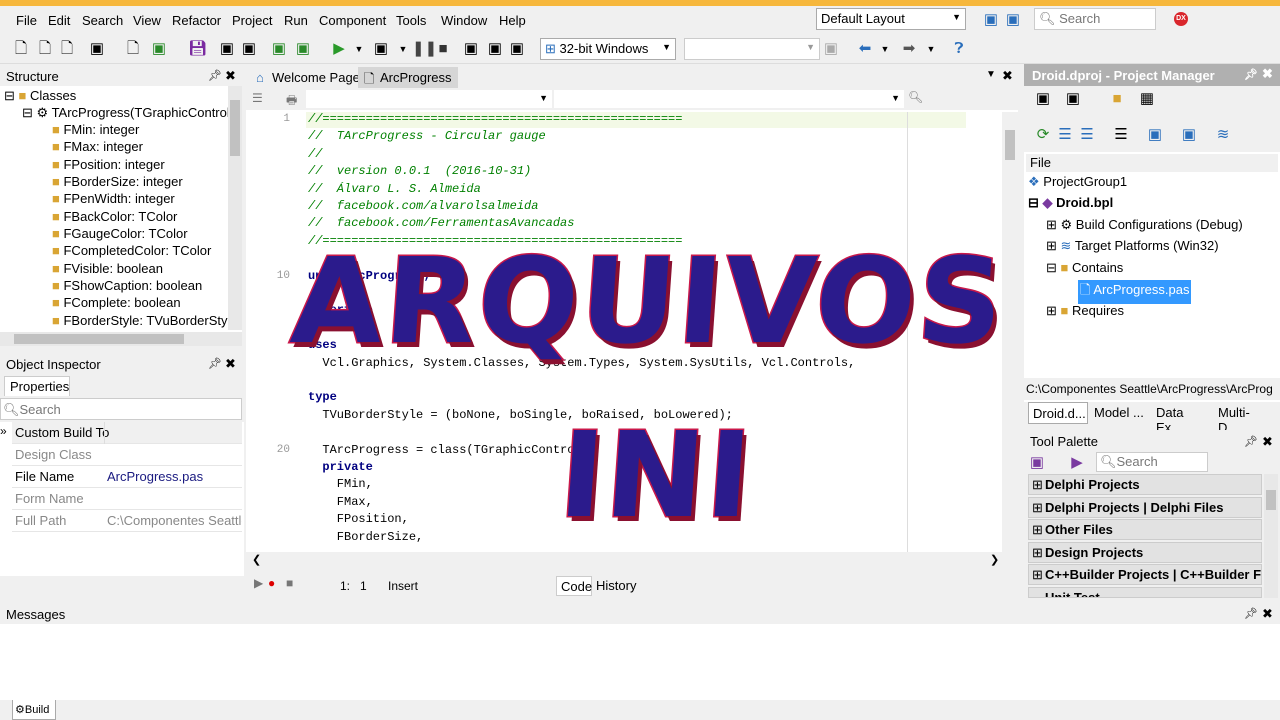 The image size is (1280, 720). Describe the element at coordinates (289, 583) in the screenshot. I see `stop-macro-icon: ■` at that location.